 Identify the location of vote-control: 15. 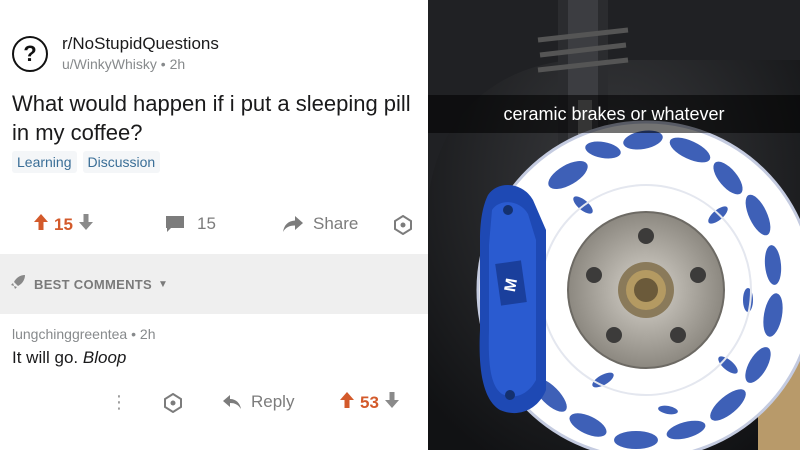
(63, 224).